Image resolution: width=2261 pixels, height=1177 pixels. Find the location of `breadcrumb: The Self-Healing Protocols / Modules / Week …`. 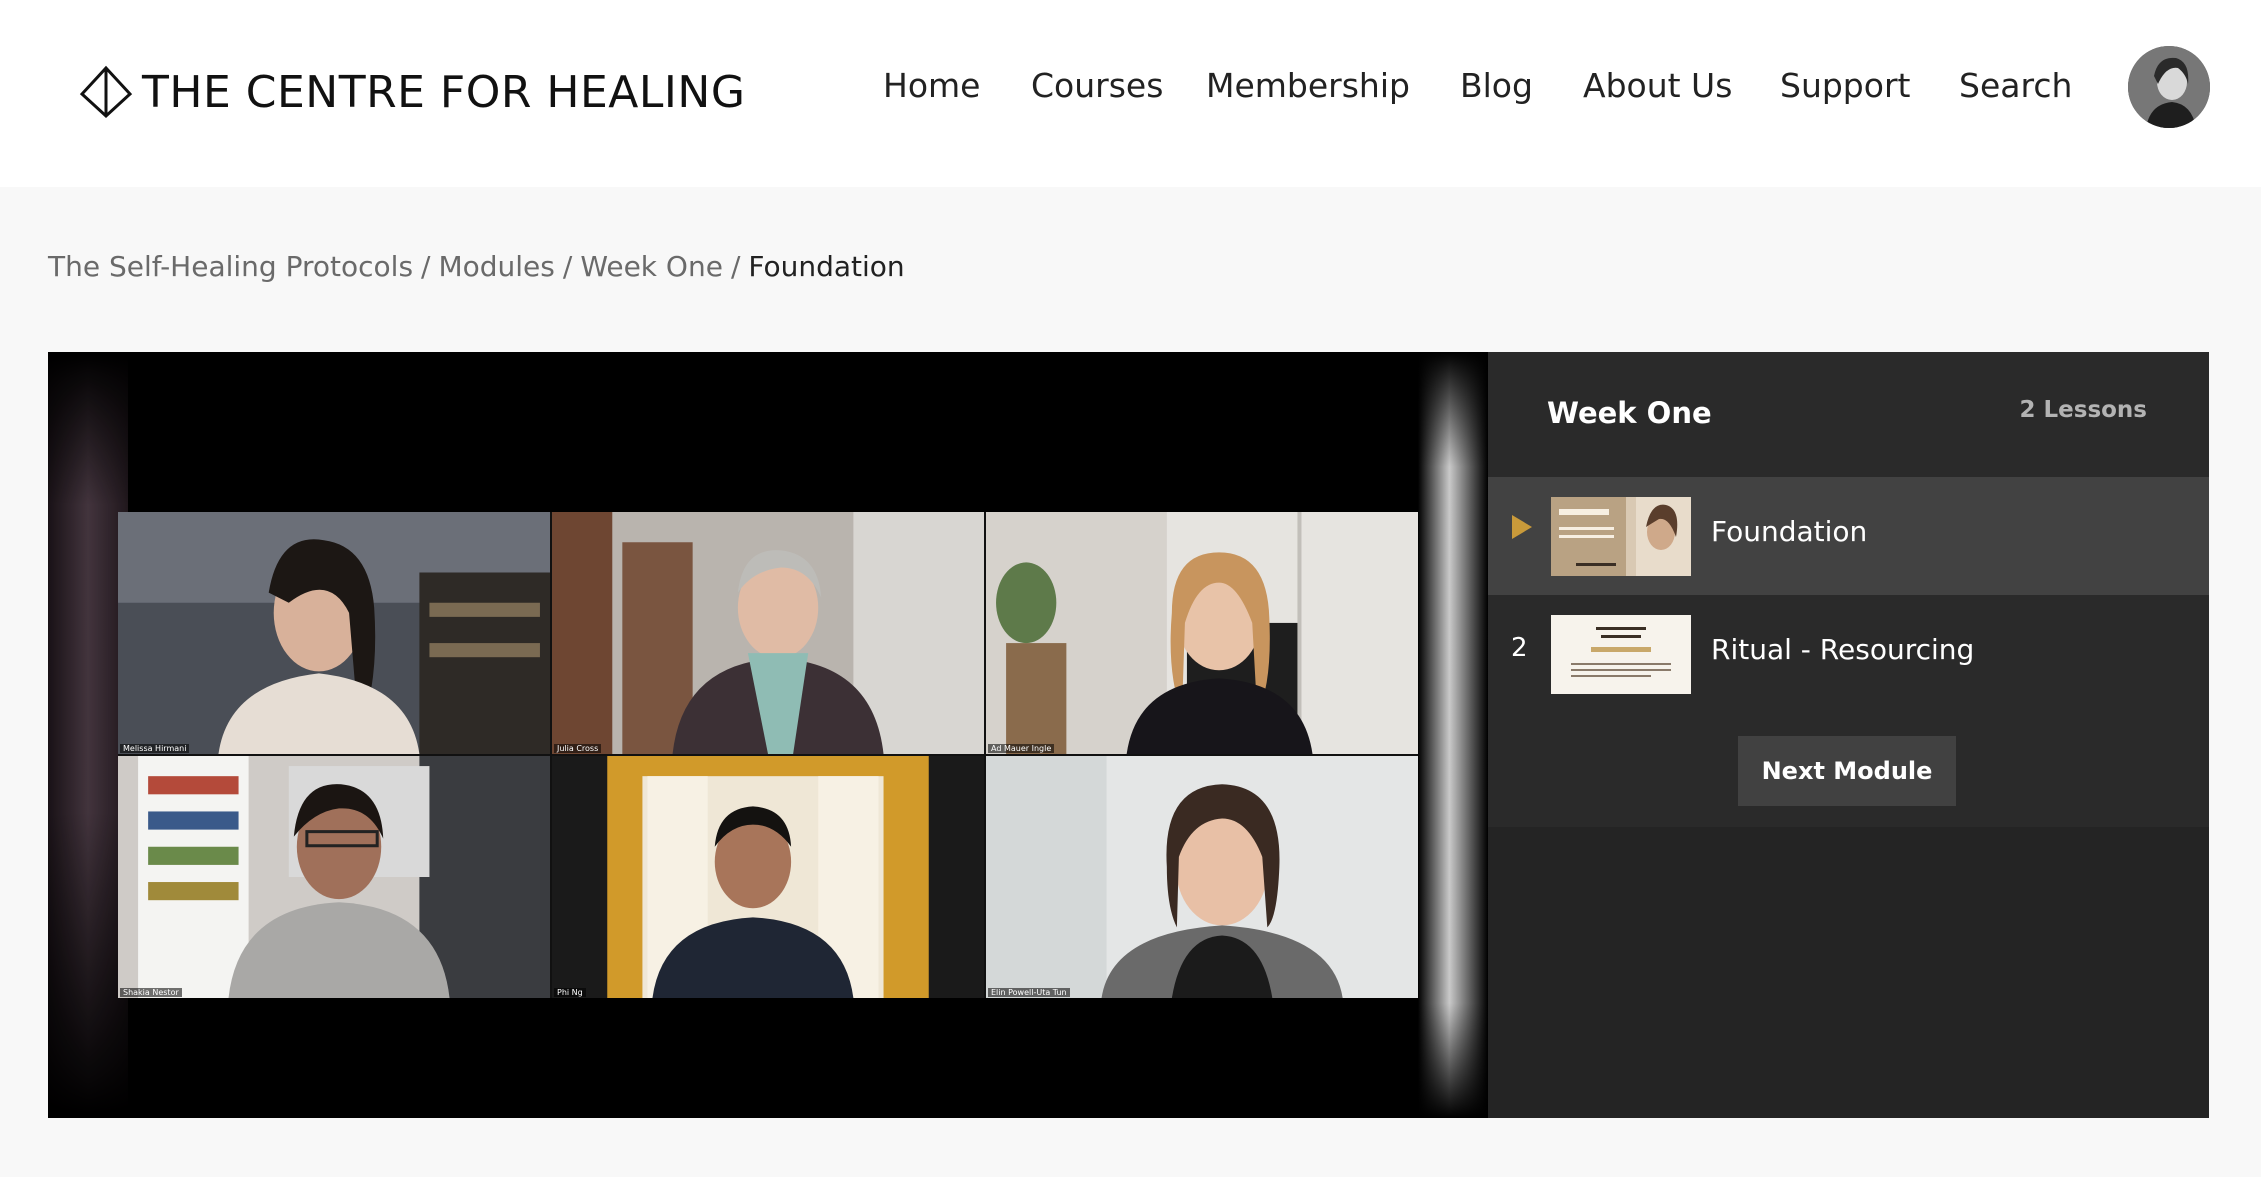

breadcrumb: The Self-Healing Protocols / Modules / Week … is located at coordinates (476, 266).